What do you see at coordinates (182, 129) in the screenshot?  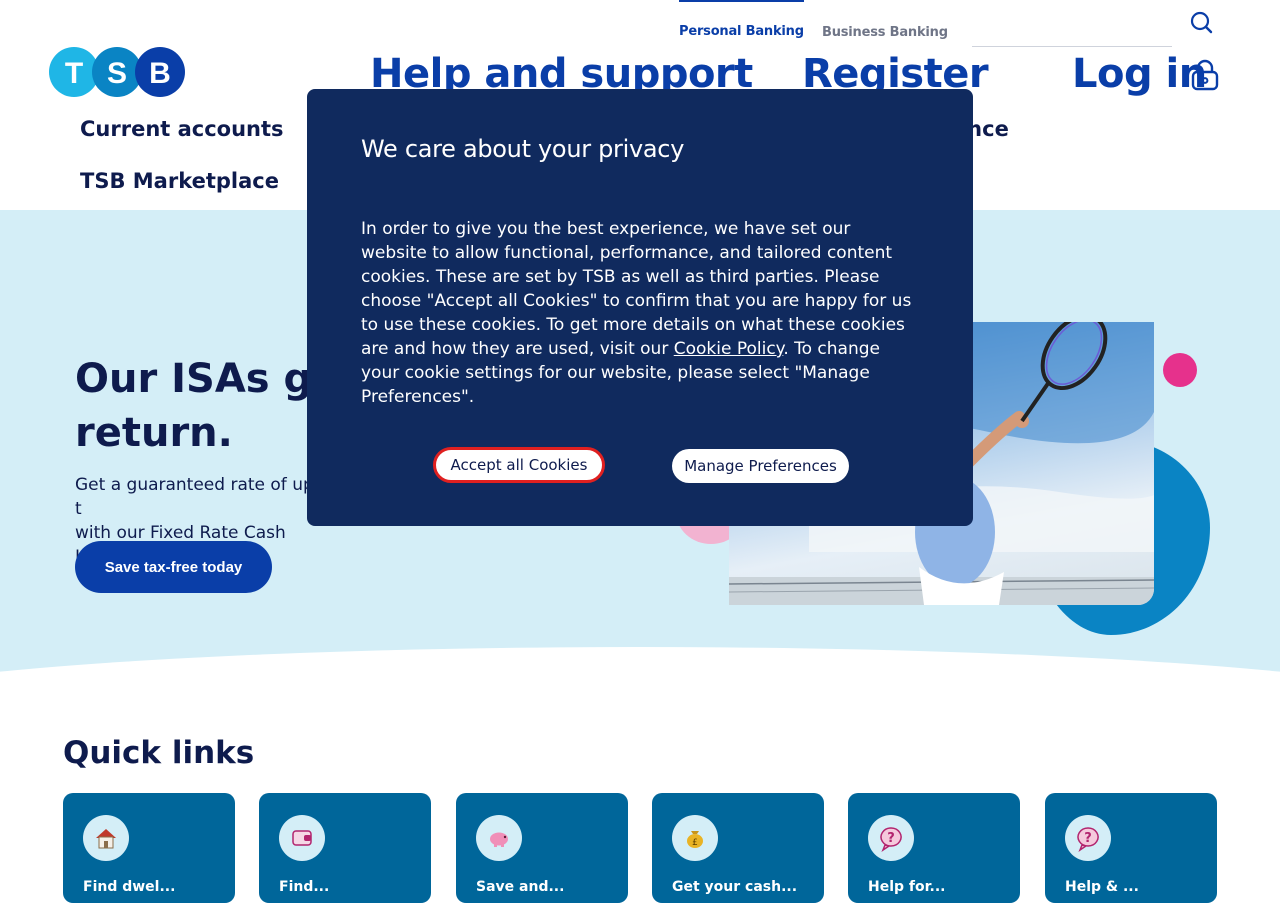 I see `subnav-current-accounts: Current accounts` at bounding box center [182, 129].